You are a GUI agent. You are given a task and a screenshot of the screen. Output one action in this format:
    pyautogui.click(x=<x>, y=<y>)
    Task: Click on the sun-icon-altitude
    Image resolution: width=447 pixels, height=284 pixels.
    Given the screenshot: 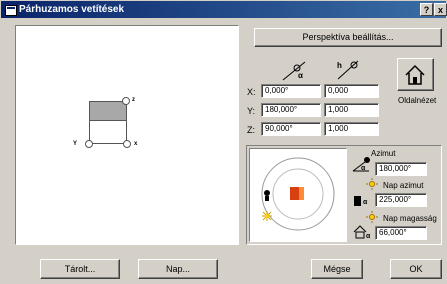 What is the action you would take?
    pyautogui.click(x=372, y=217)
    